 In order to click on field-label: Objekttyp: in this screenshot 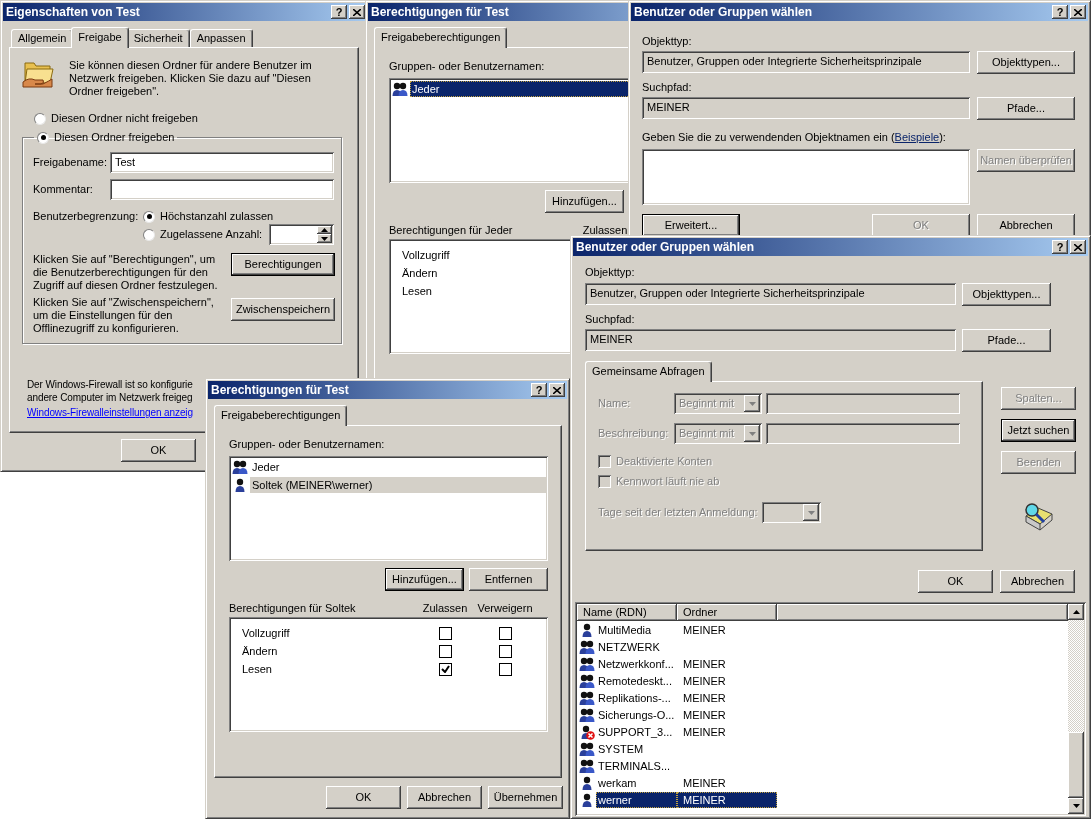, I will do `click(610, 272)`.